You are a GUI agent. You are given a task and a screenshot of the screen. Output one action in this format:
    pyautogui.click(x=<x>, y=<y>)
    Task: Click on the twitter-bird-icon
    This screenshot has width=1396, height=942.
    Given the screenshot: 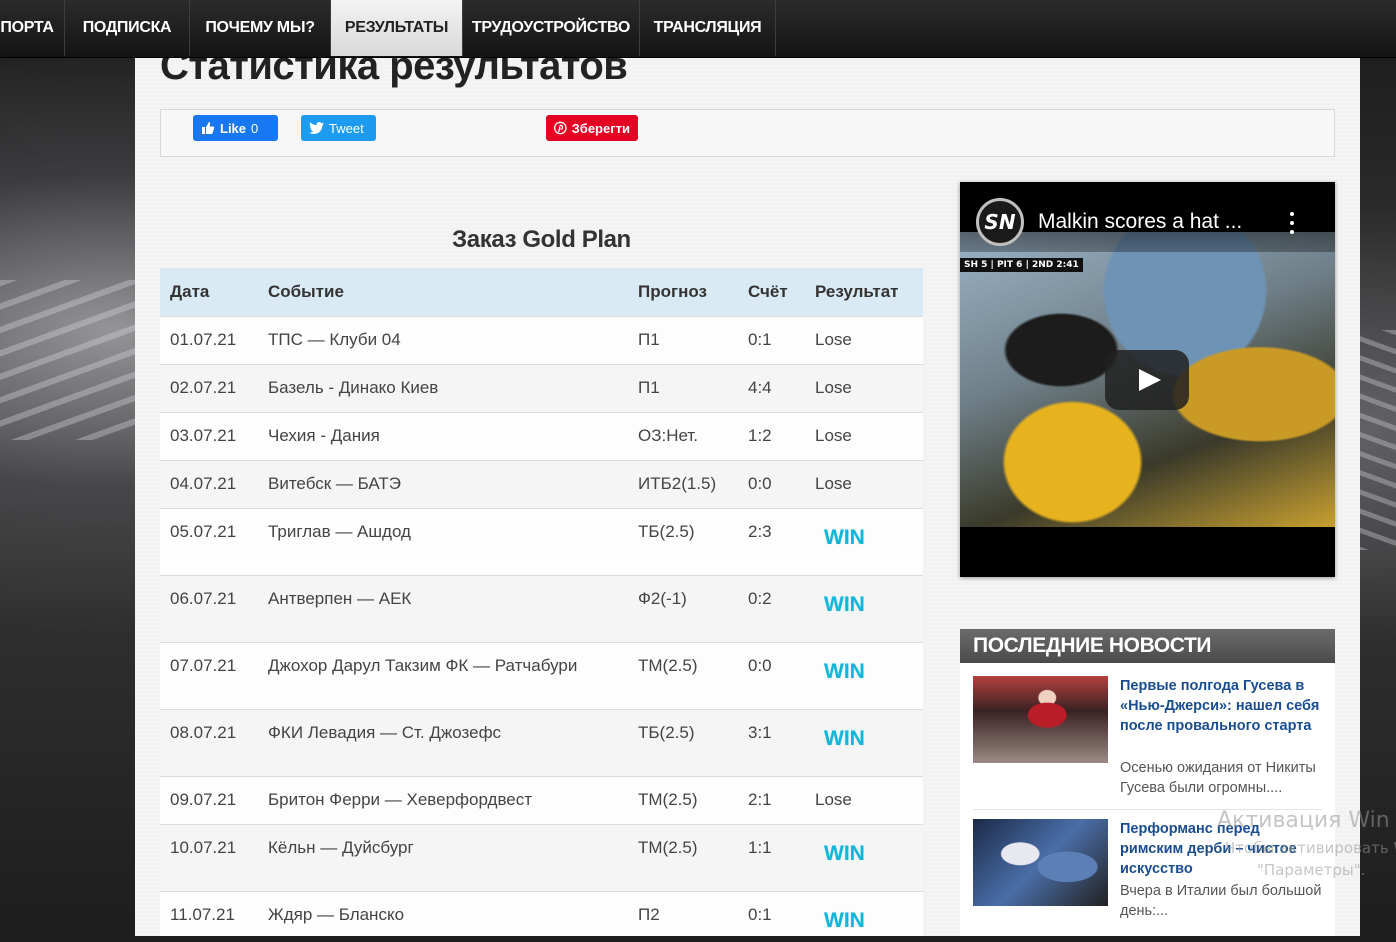 What is the action you would take?
    pyautogui.click(x=316, y=127)
    